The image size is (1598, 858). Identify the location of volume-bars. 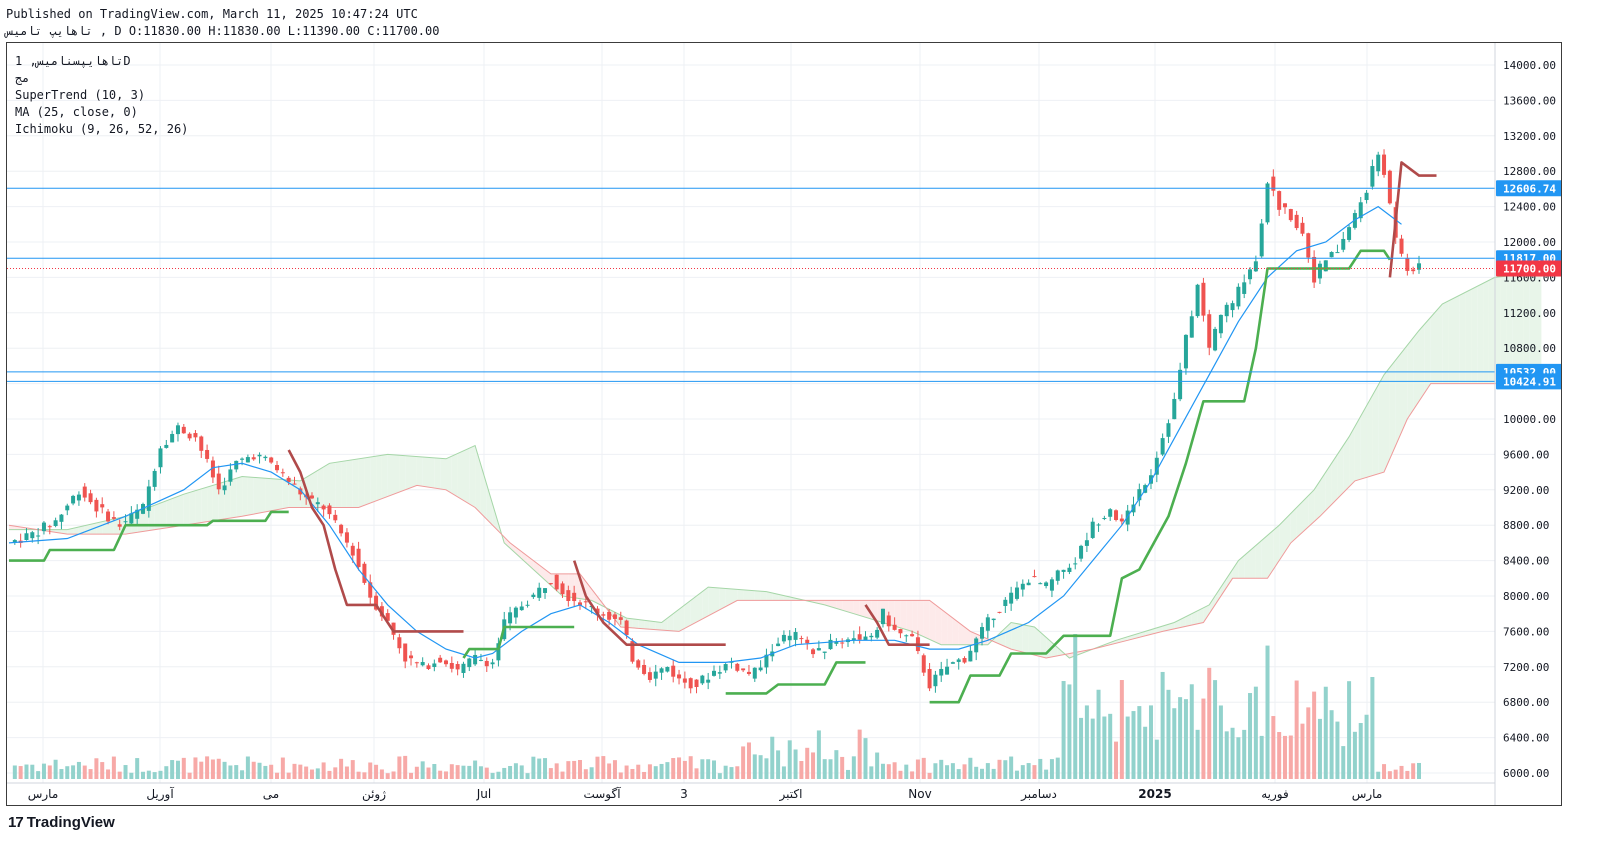
(716, 706).